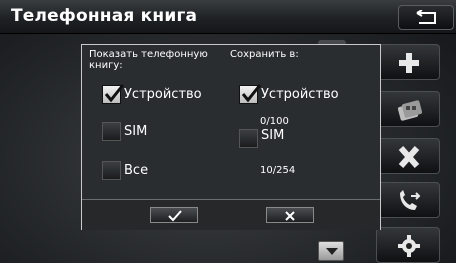  Describe the element at coordinates (228, 17) in the screenshot. I see `title-bar: Телефонная книга` at that location.